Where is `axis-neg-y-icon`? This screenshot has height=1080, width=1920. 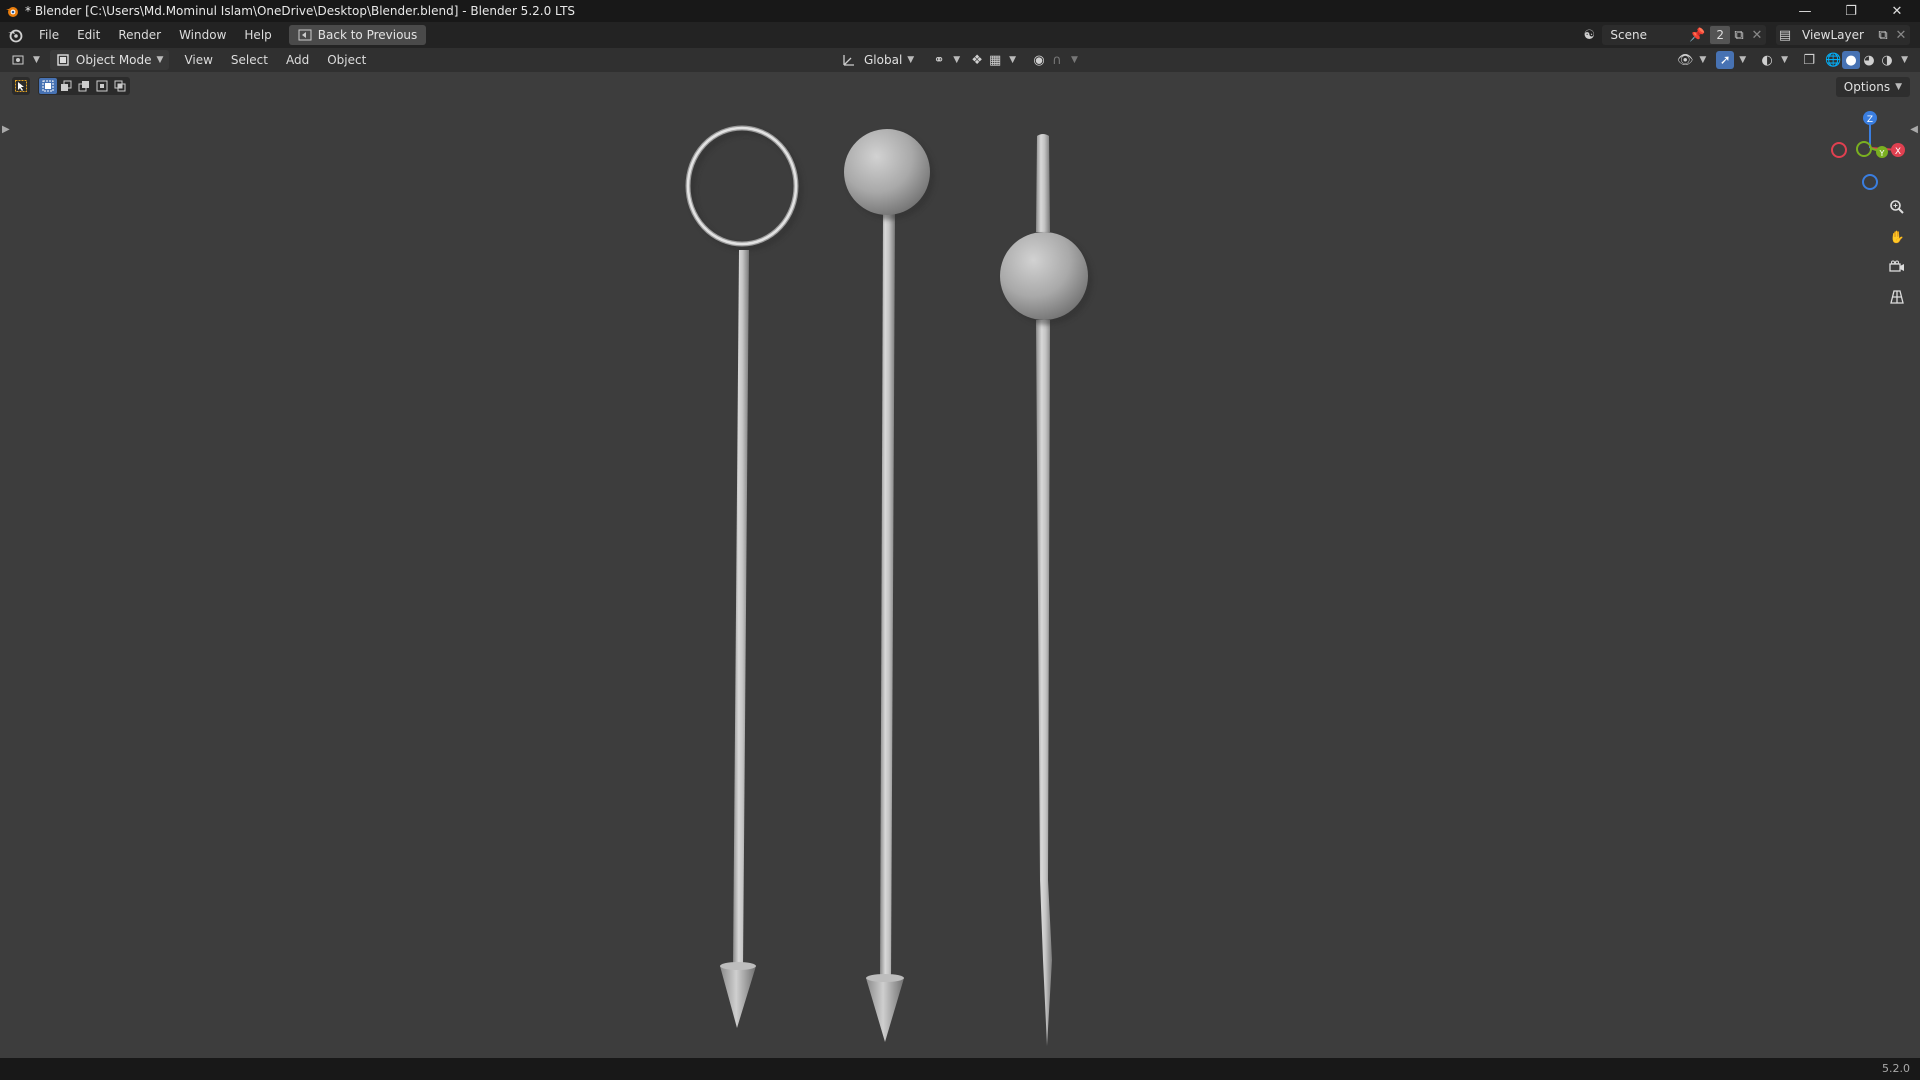 axis-neg-y-icon is located at coordinates (1864, 149).